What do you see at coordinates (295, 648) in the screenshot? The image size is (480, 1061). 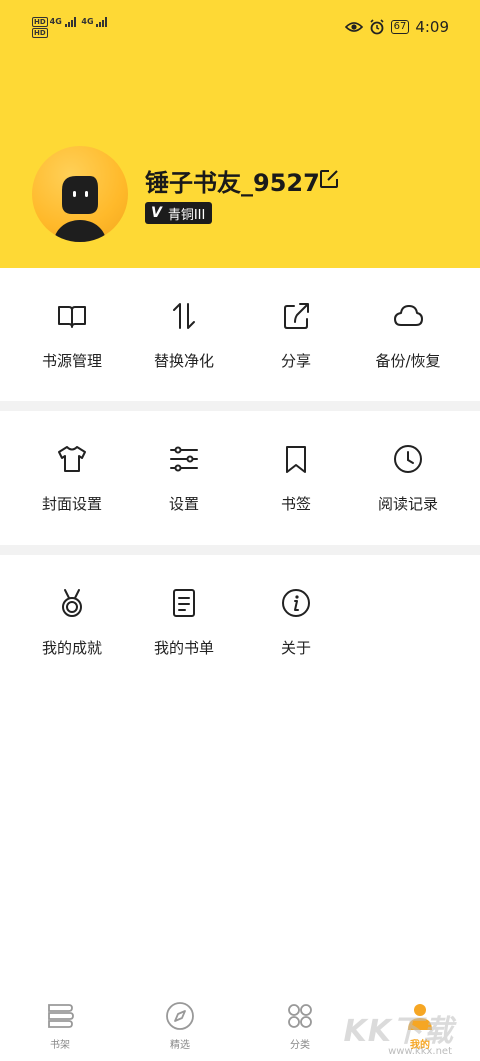 I see `menu-item-label: 关于` at bounding box center [295, 648].